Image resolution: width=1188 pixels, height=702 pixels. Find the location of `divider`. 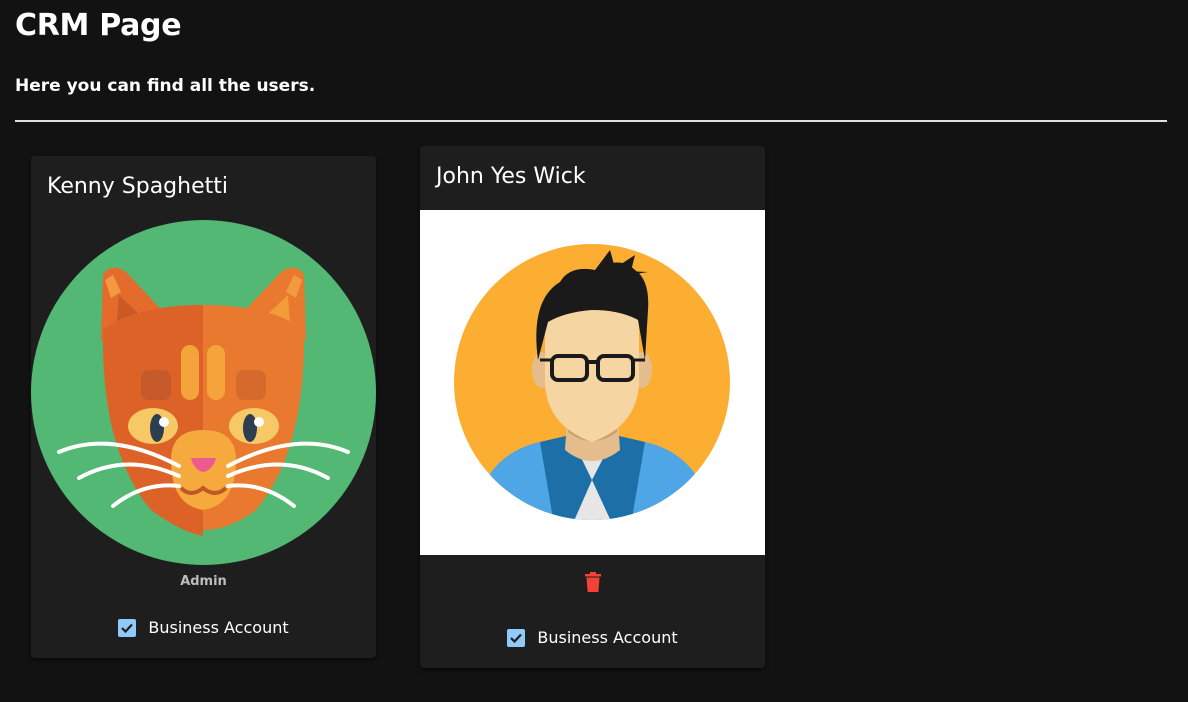

divider is located at coordinates (591, 121).